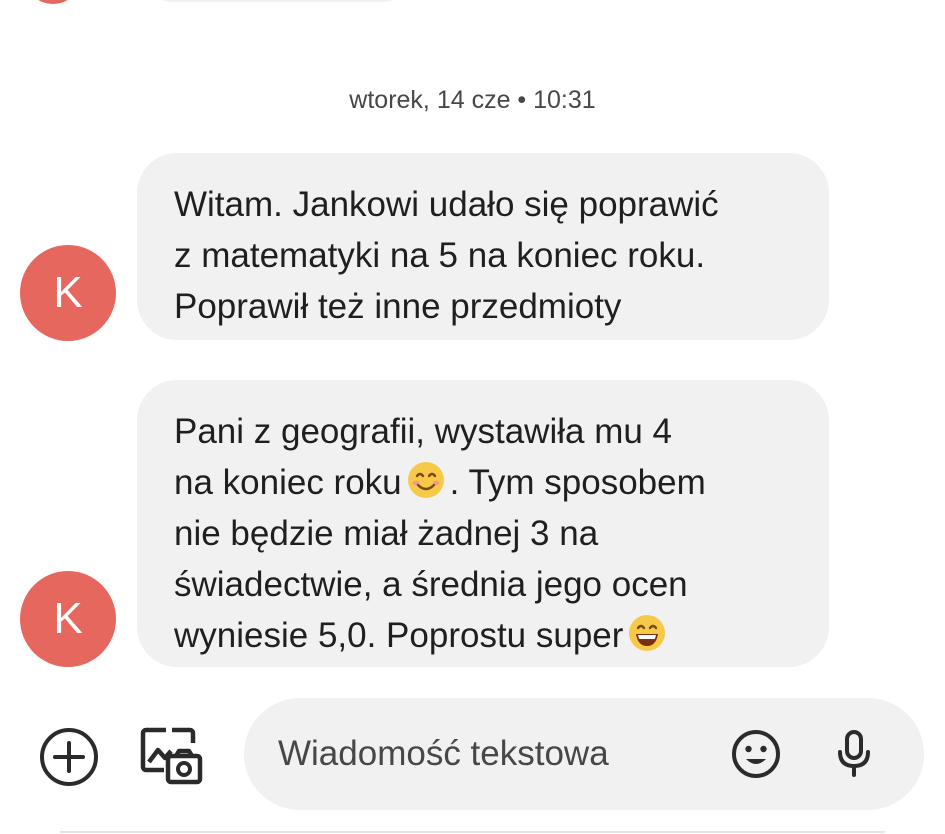  What do you see at coordinates (472, 100) in the screenshot?
I see `date-divider: wtorek, 14 cze • 10:31` at bounding box center [472, 100].